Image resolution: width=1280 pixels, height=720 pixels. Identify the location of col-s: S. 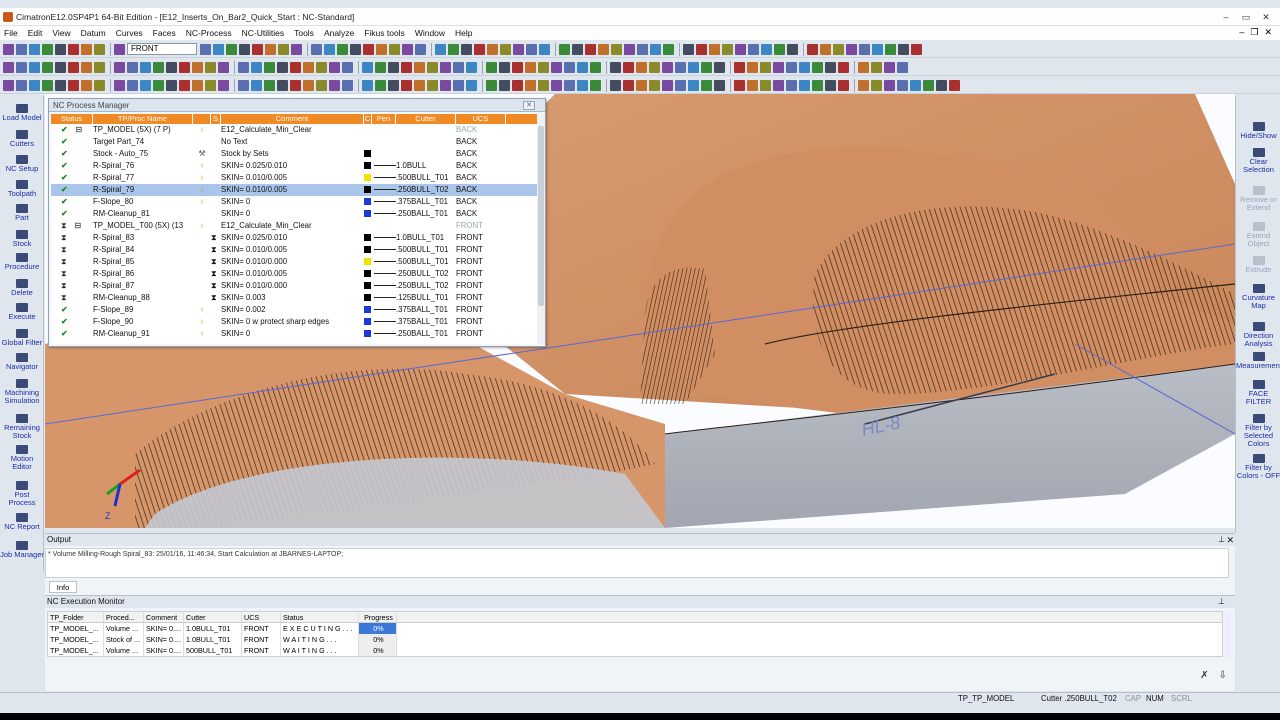
(216, 119).